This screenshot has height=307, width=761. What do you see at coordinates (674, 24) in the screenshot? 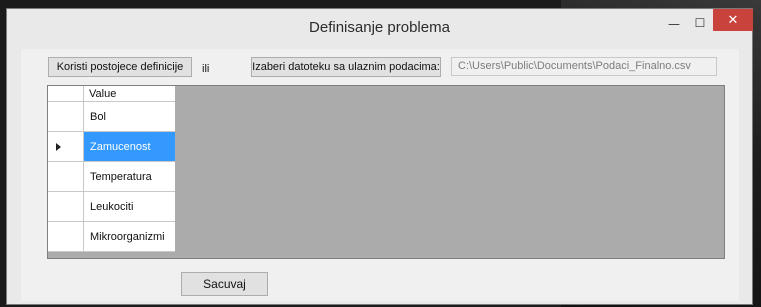
I see `minimize-button: —` at bounding box center [674, 24].